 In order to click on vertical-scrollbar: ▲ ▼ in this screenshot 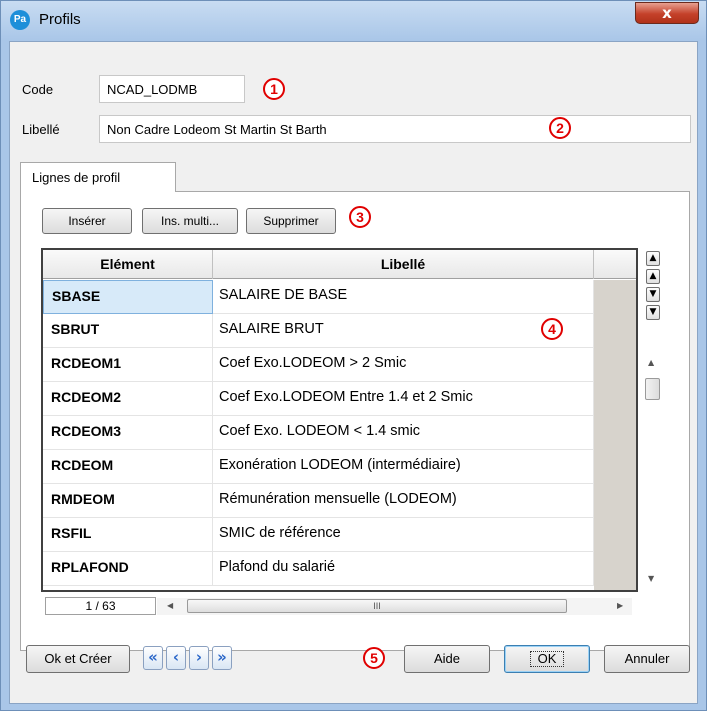, I will do `click(652, 470)`.